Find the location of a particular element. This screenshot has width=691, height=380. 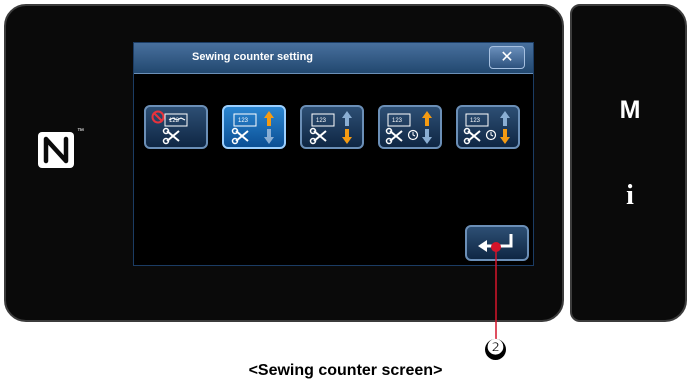

nfc-icon is located at coordinates (56, 150).